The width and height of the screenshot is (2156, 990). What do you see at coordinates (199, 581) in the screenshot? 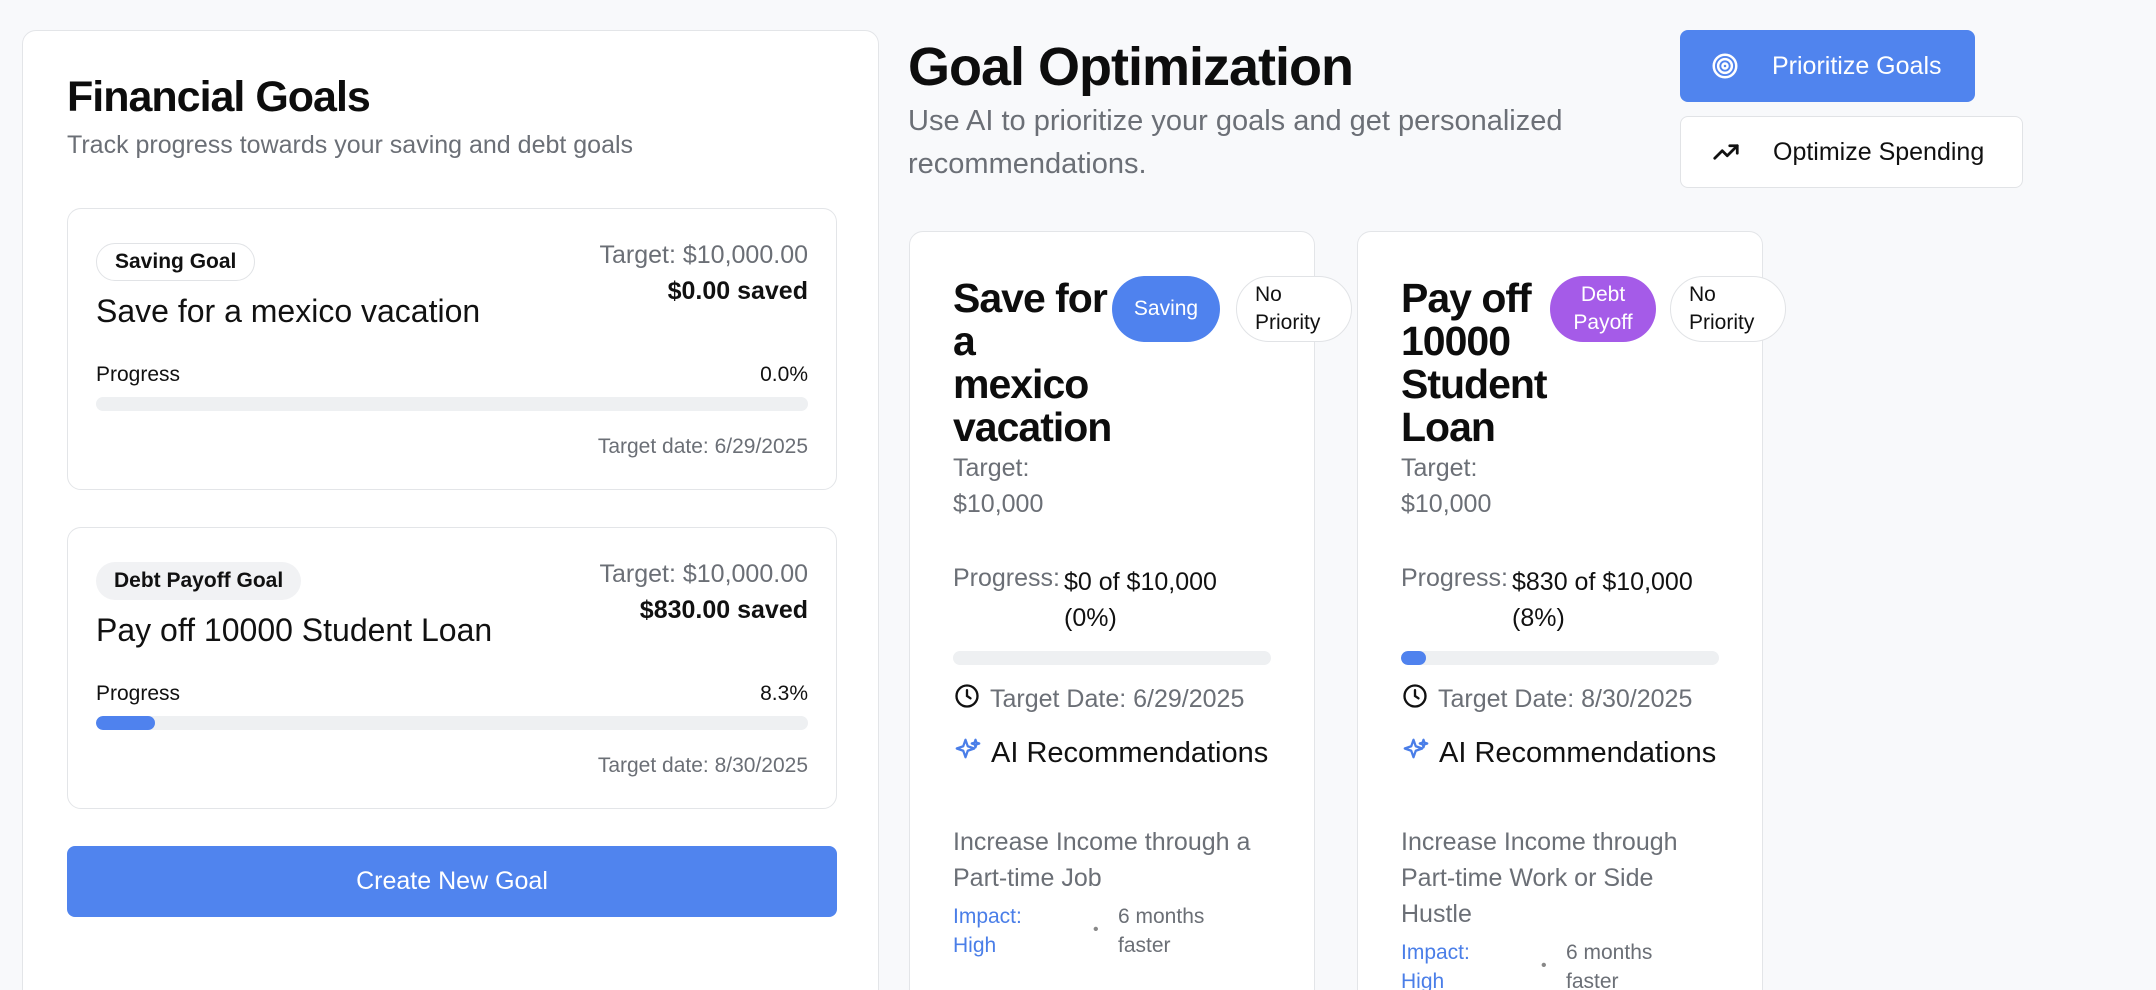
I see `goal-type-chip: Debt Payoff Goal` at bounding box center [199, 581].